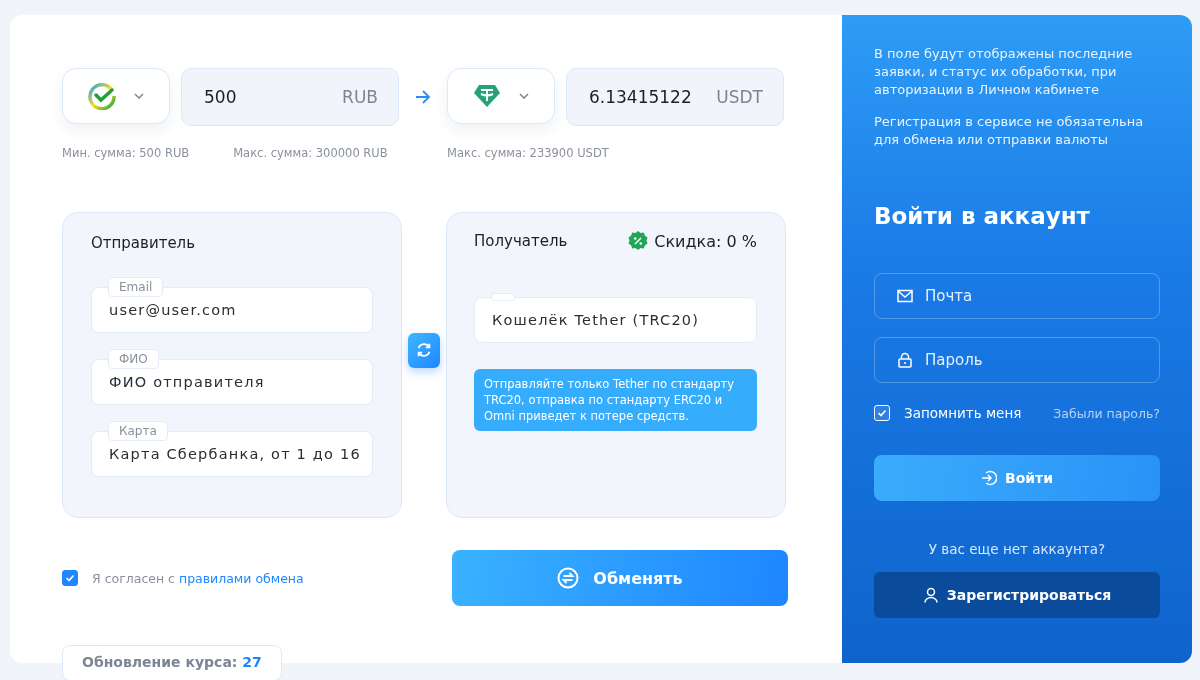 The height and width of the screenshot is (680, 1200). Describe the element at coordinates (905, 296) in the screenshot. I see `envelope-icon` at that location.